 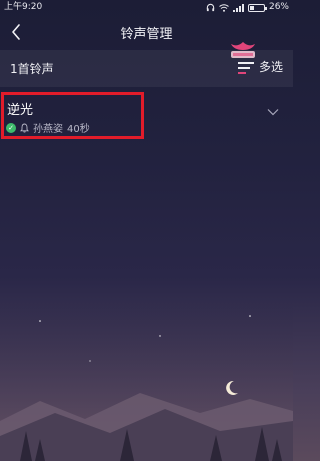 I want to click on toolbar: 1首铃声 多选, so click(x=146, y=68).